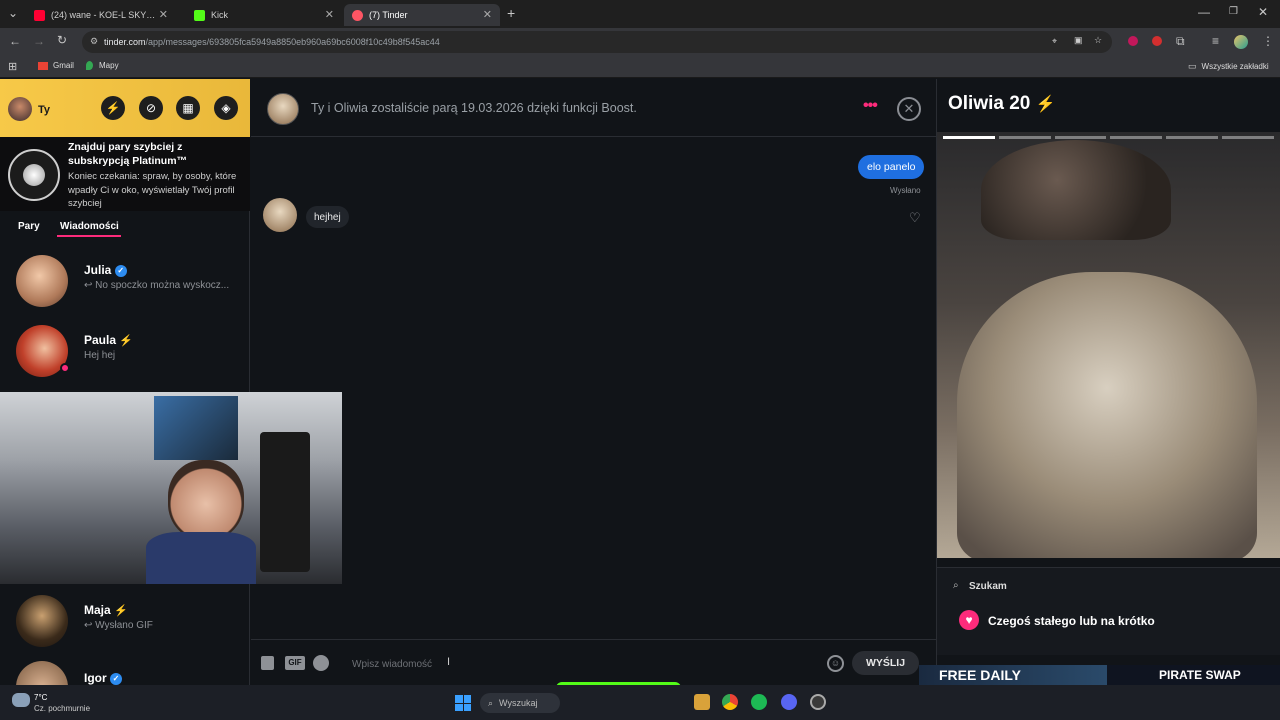 The height and width of the screenshot is (720, 1280). I want to click on reload-button: ↻, so click(62, 40).